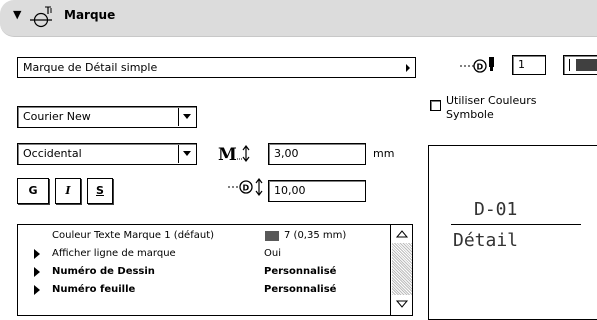  What do you see at coordinates (52, 153) in the screenshot?
I see `script-value: Occidental` at bounding box center [52, 153].